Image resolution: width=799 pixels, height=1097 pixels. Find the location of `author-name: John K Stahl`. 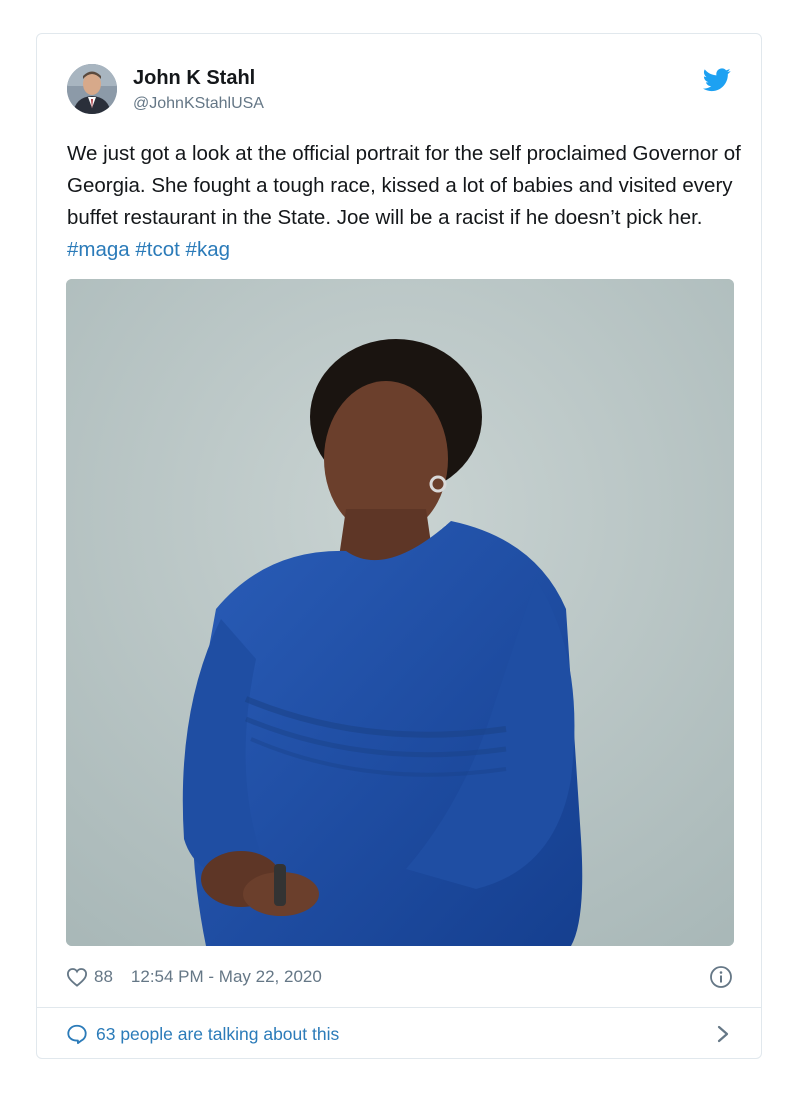

author-name: John K Stahl is located at coordinates (194, 78).